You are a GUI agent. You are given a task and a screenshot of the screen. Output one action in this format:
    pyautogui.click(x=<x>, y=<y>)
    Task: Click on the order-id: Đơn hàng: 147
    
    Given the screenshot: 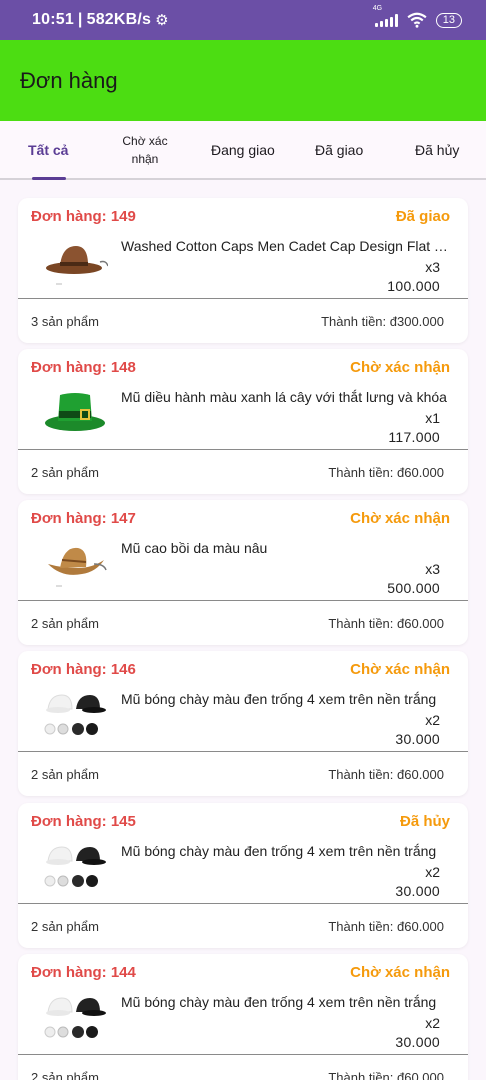 What is the action you would take?
    pyautogui.click(x=83, y=518)
    